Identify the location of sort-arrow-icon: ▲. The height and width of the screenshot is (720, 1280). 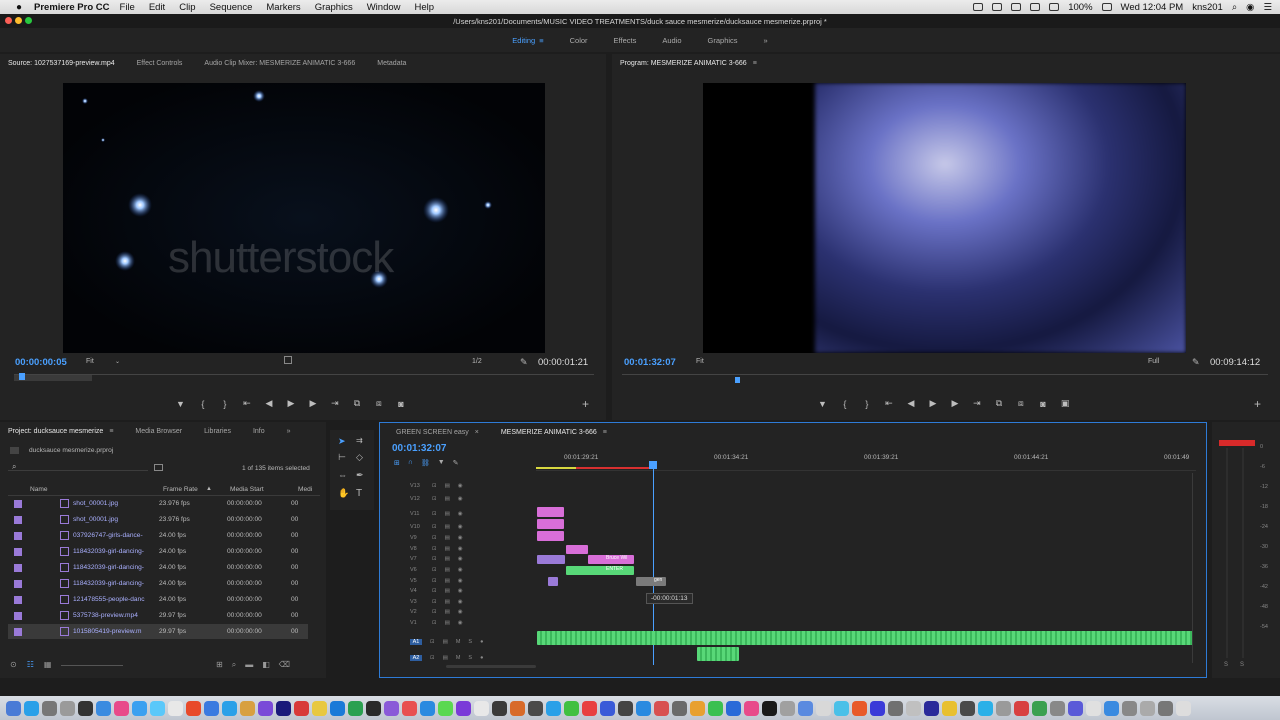
(209, 489).